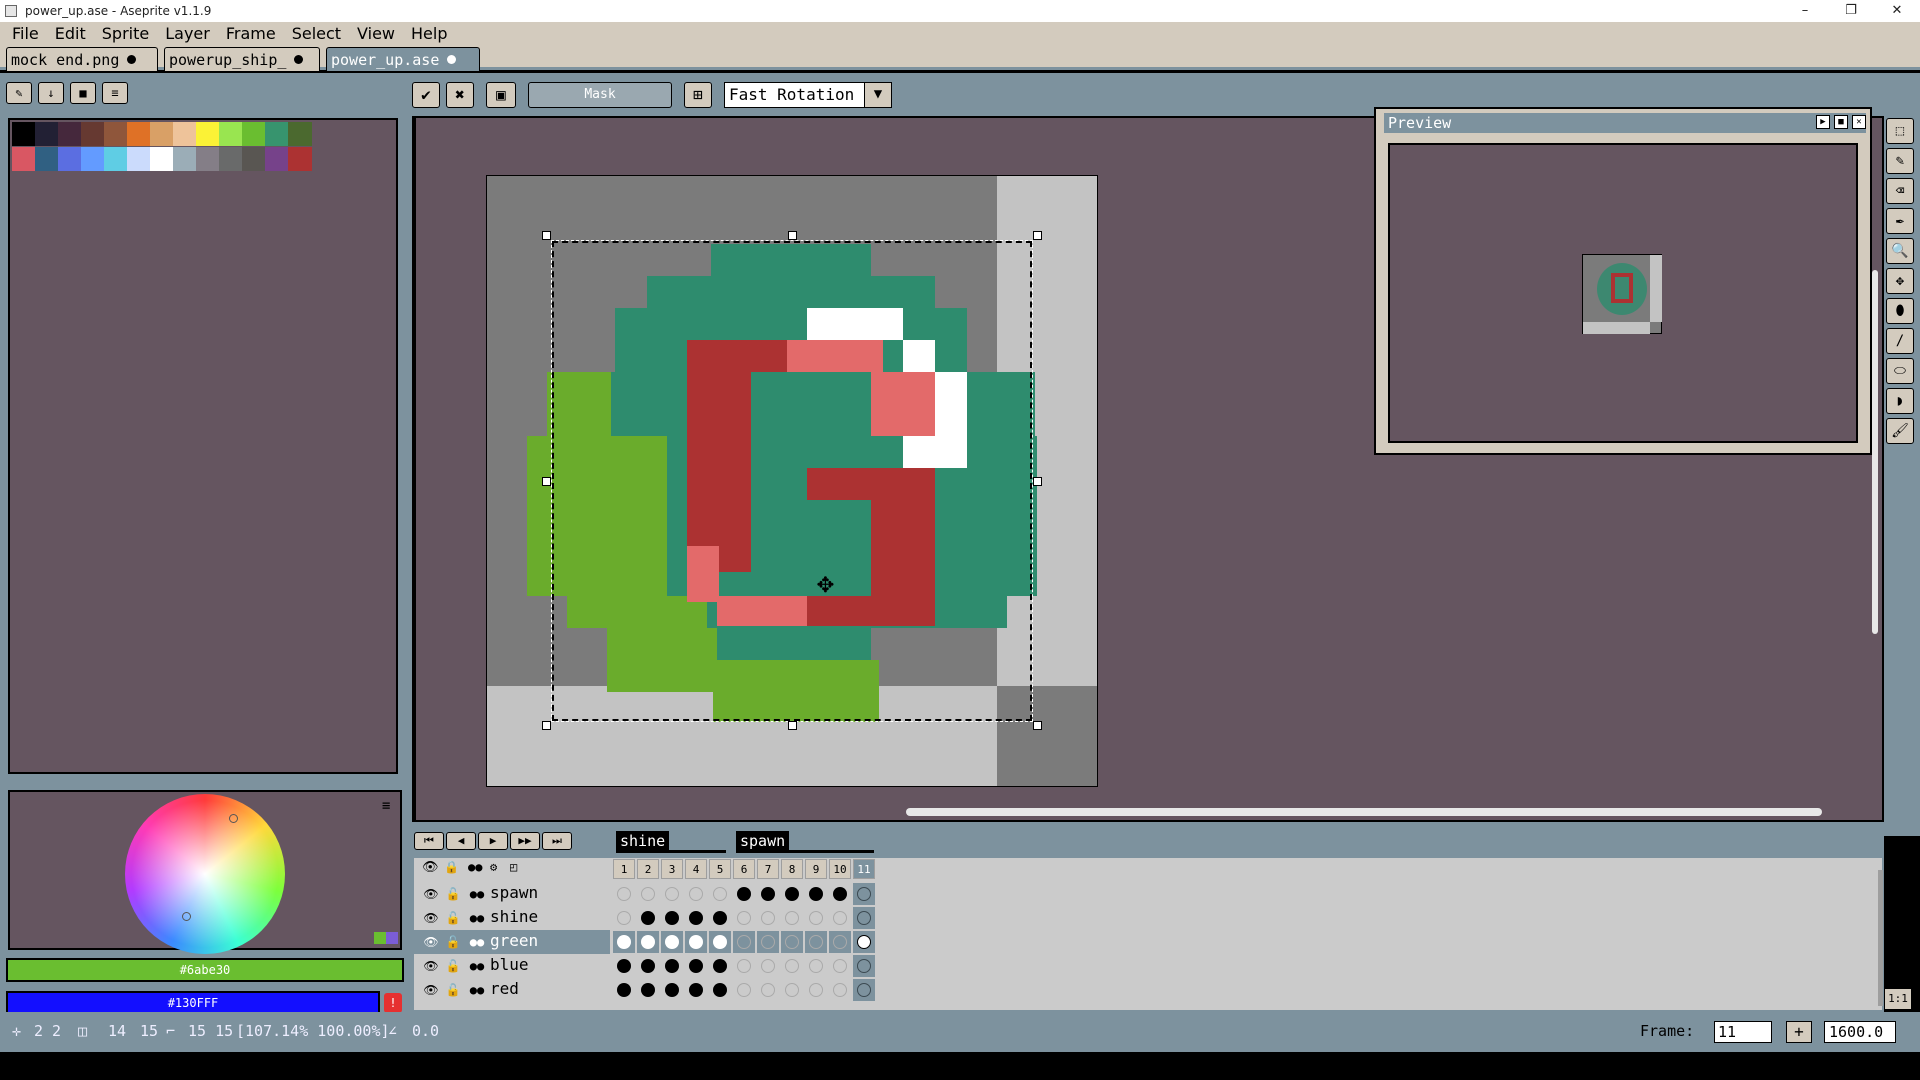 This screenshot has width=1920, height=1080. I want to click on zoom-input: 1600.0, so click(1860, 1032).